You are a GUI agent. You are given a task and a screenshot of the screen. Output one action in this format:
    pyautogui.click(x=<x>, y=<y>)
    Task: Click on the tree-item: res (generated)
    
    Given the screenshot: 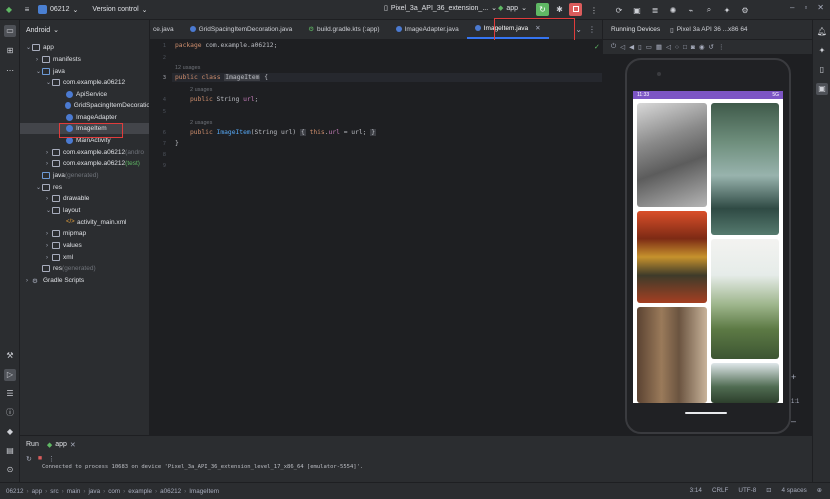 What is the action you would take?
    pyautogui.click(x=84, y=268)
    